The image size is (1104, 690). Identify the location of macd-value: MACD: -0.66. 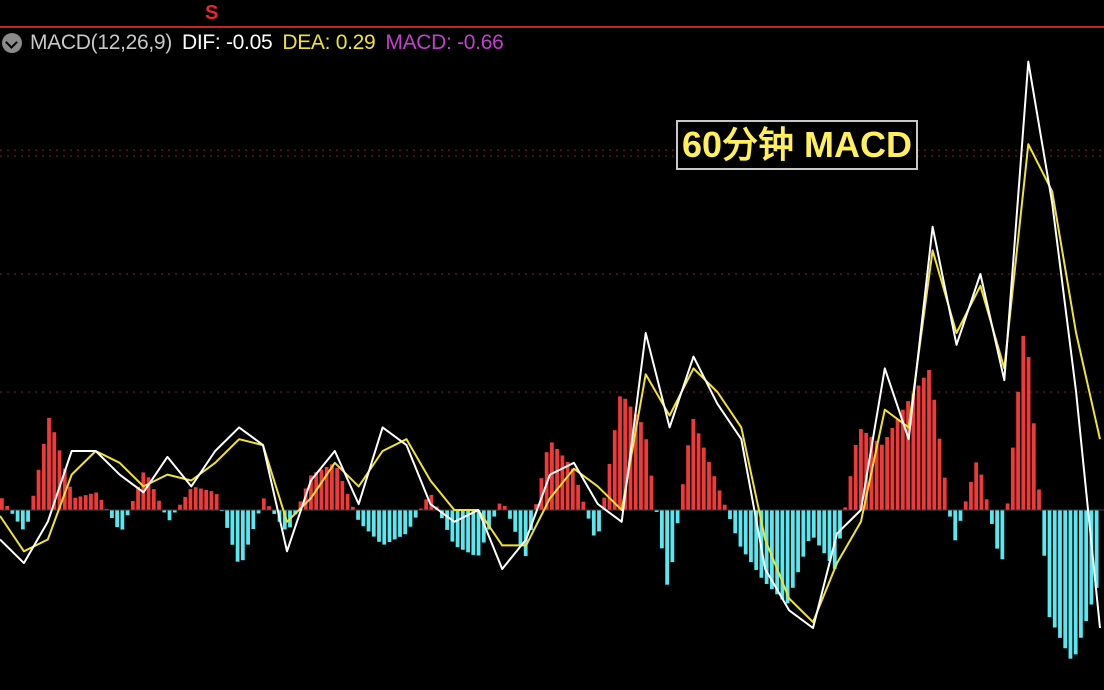
(444, 42).